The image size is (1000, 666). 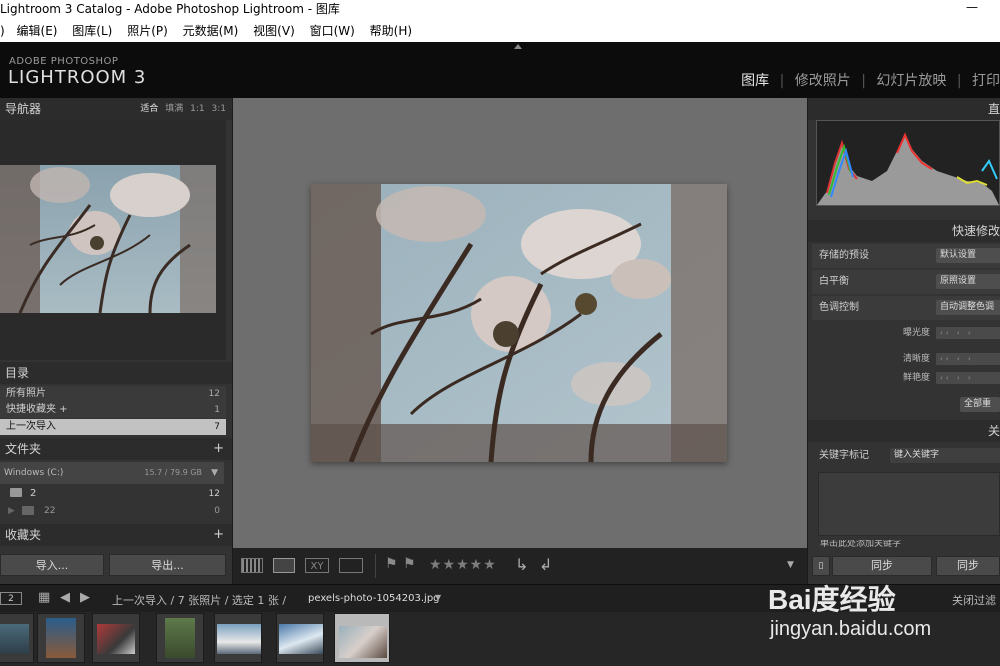 I want to click on watermark-url: jingyan.baidu.com, so click(x=851, y=629).